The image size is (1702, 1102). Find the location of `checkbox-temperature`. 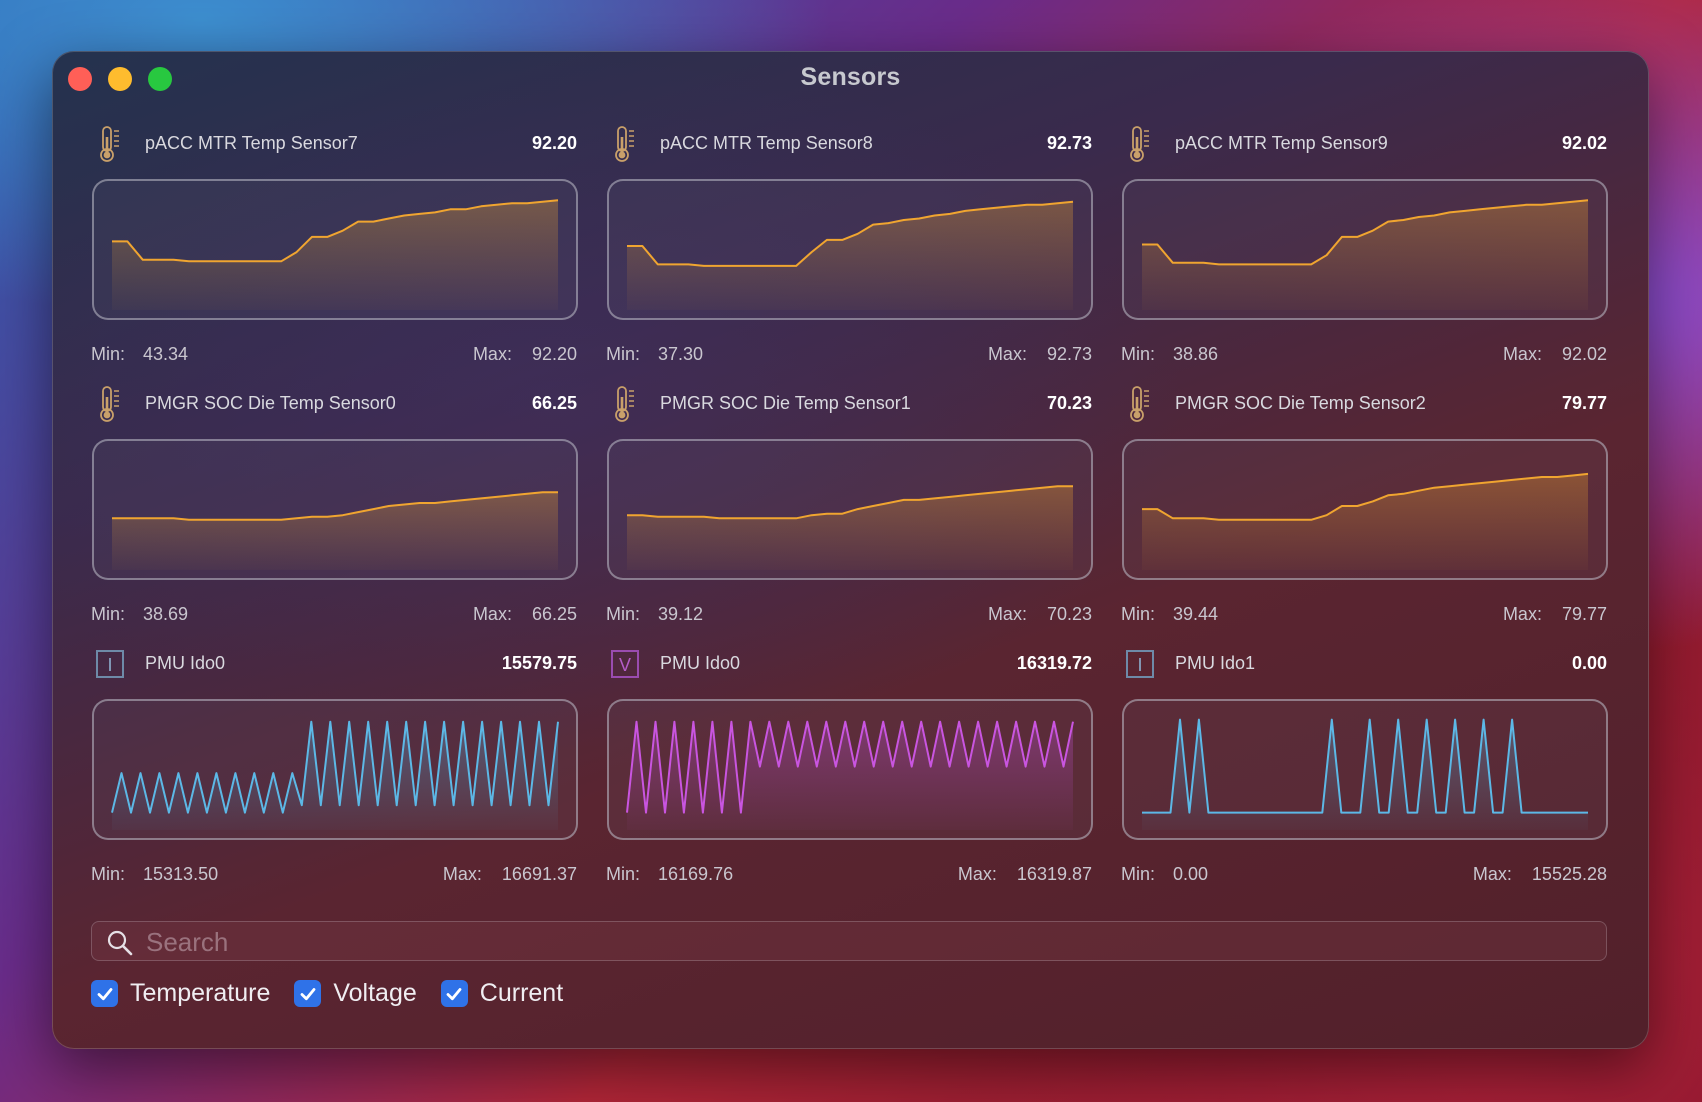

checkbox-temperature is located at coordinates (104, 993).